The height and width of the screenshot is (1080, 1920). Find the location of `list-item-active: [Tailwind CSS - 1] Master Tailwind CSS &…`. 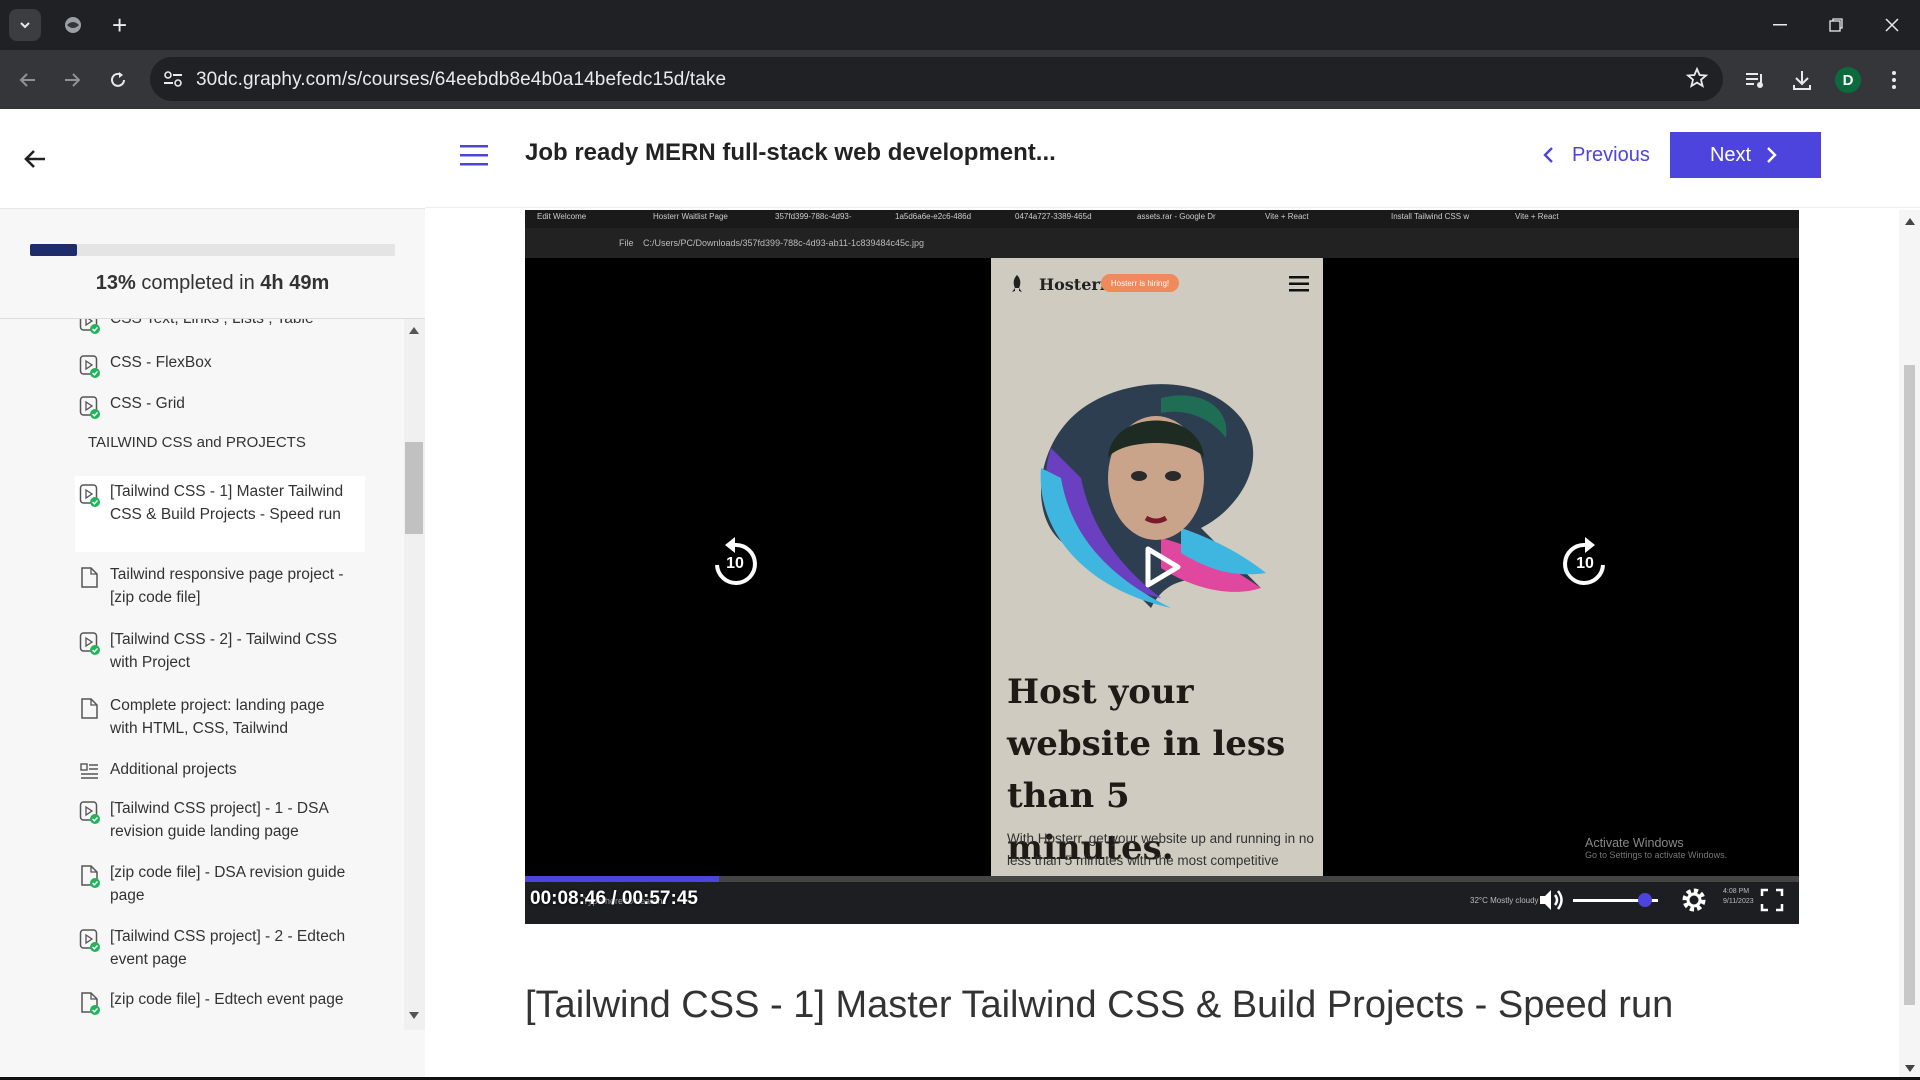

list-item-active: [Tailwind CSS - 1] Master Tailwind CSS &… is located at coordinates (220, 514).